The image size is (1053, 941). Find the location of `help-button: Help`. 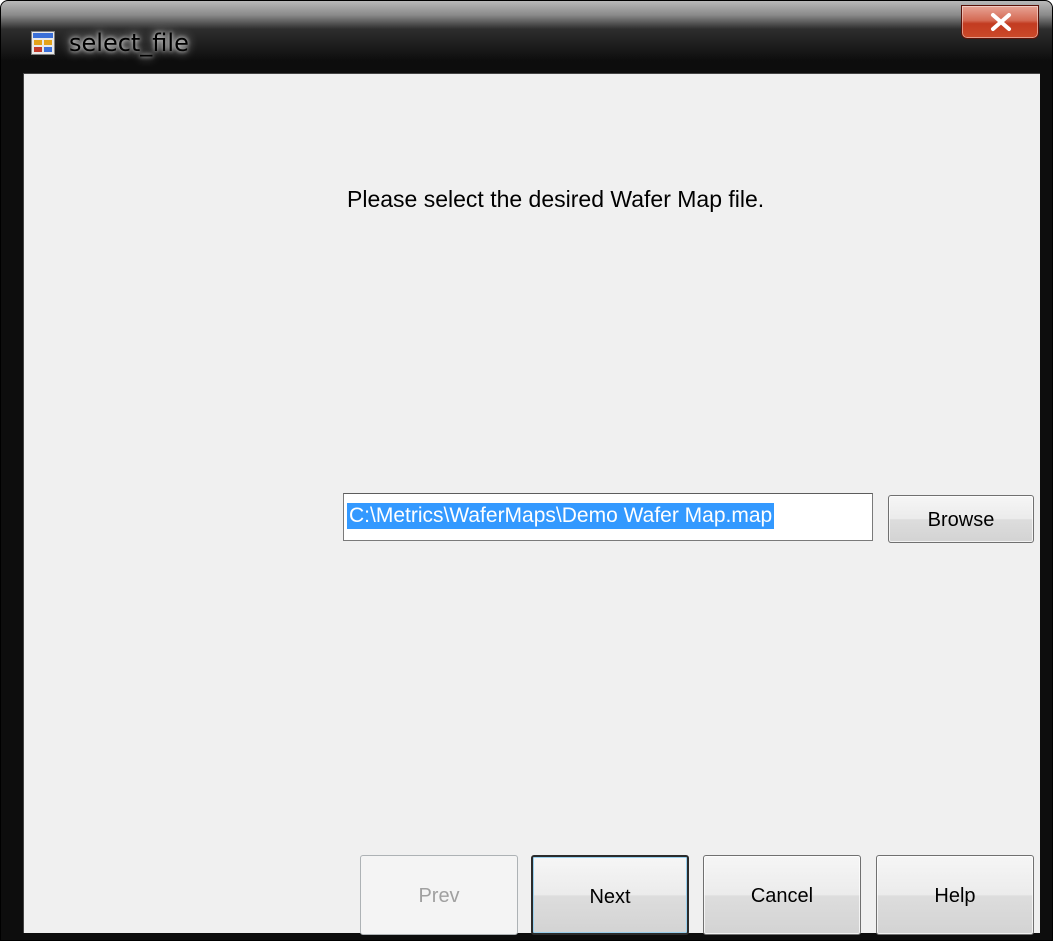

help-button: Help is located at coordinates (955, 895).